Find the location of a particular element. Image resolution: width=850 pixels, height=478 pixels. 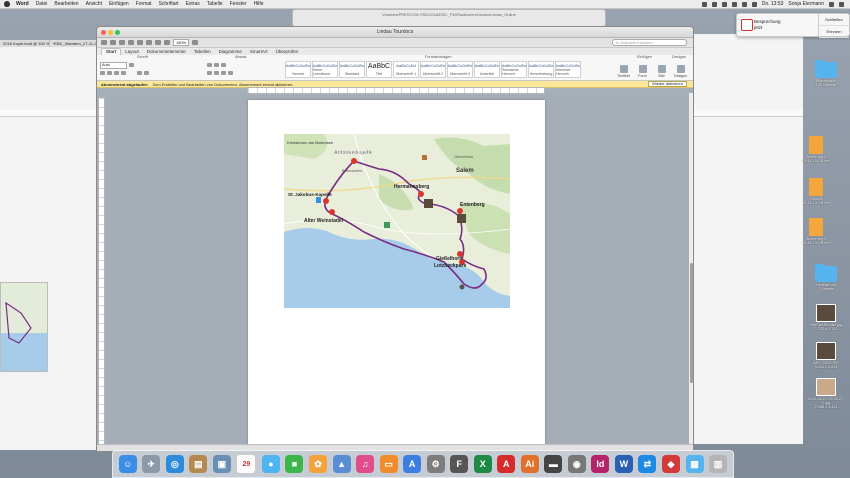

style-titel: AaBbC Titel is located at coordinates (379, 69).